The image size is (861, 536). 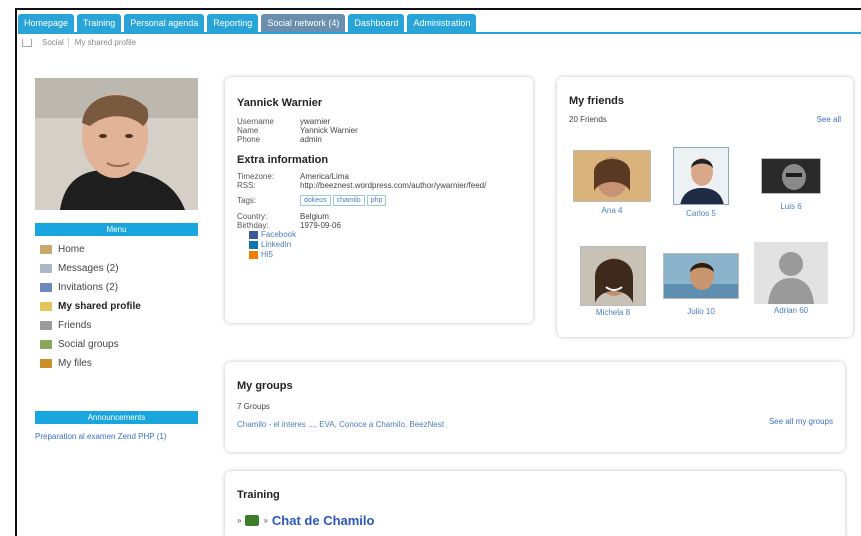 What do you see at coordinates (120, 363) in the screenshot?
I see `sidebar-item-my-files: My files` at bounding box center [120, 363].